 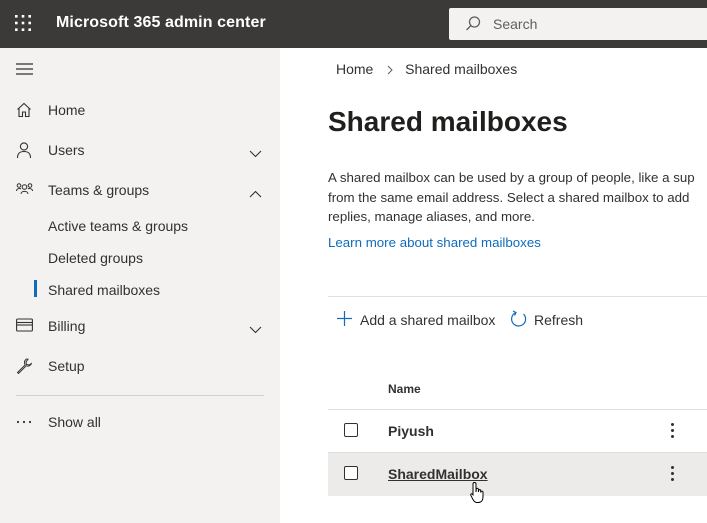 I want to click on sidebar-item-label: Shared mailboxes, so click(x=104, y=290).